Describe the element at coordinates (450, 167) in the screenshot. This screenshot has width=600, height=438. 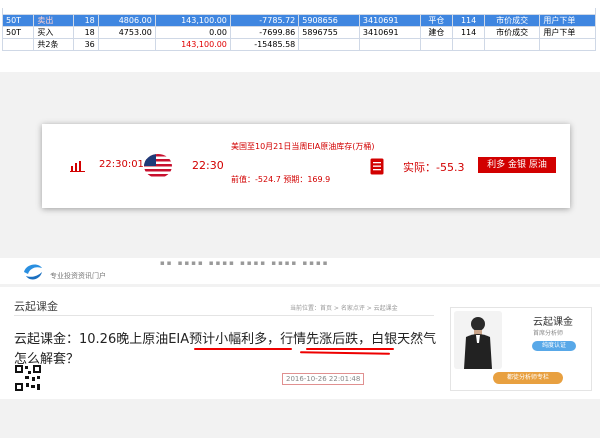
I see `actual-value: -55.3` at that location.